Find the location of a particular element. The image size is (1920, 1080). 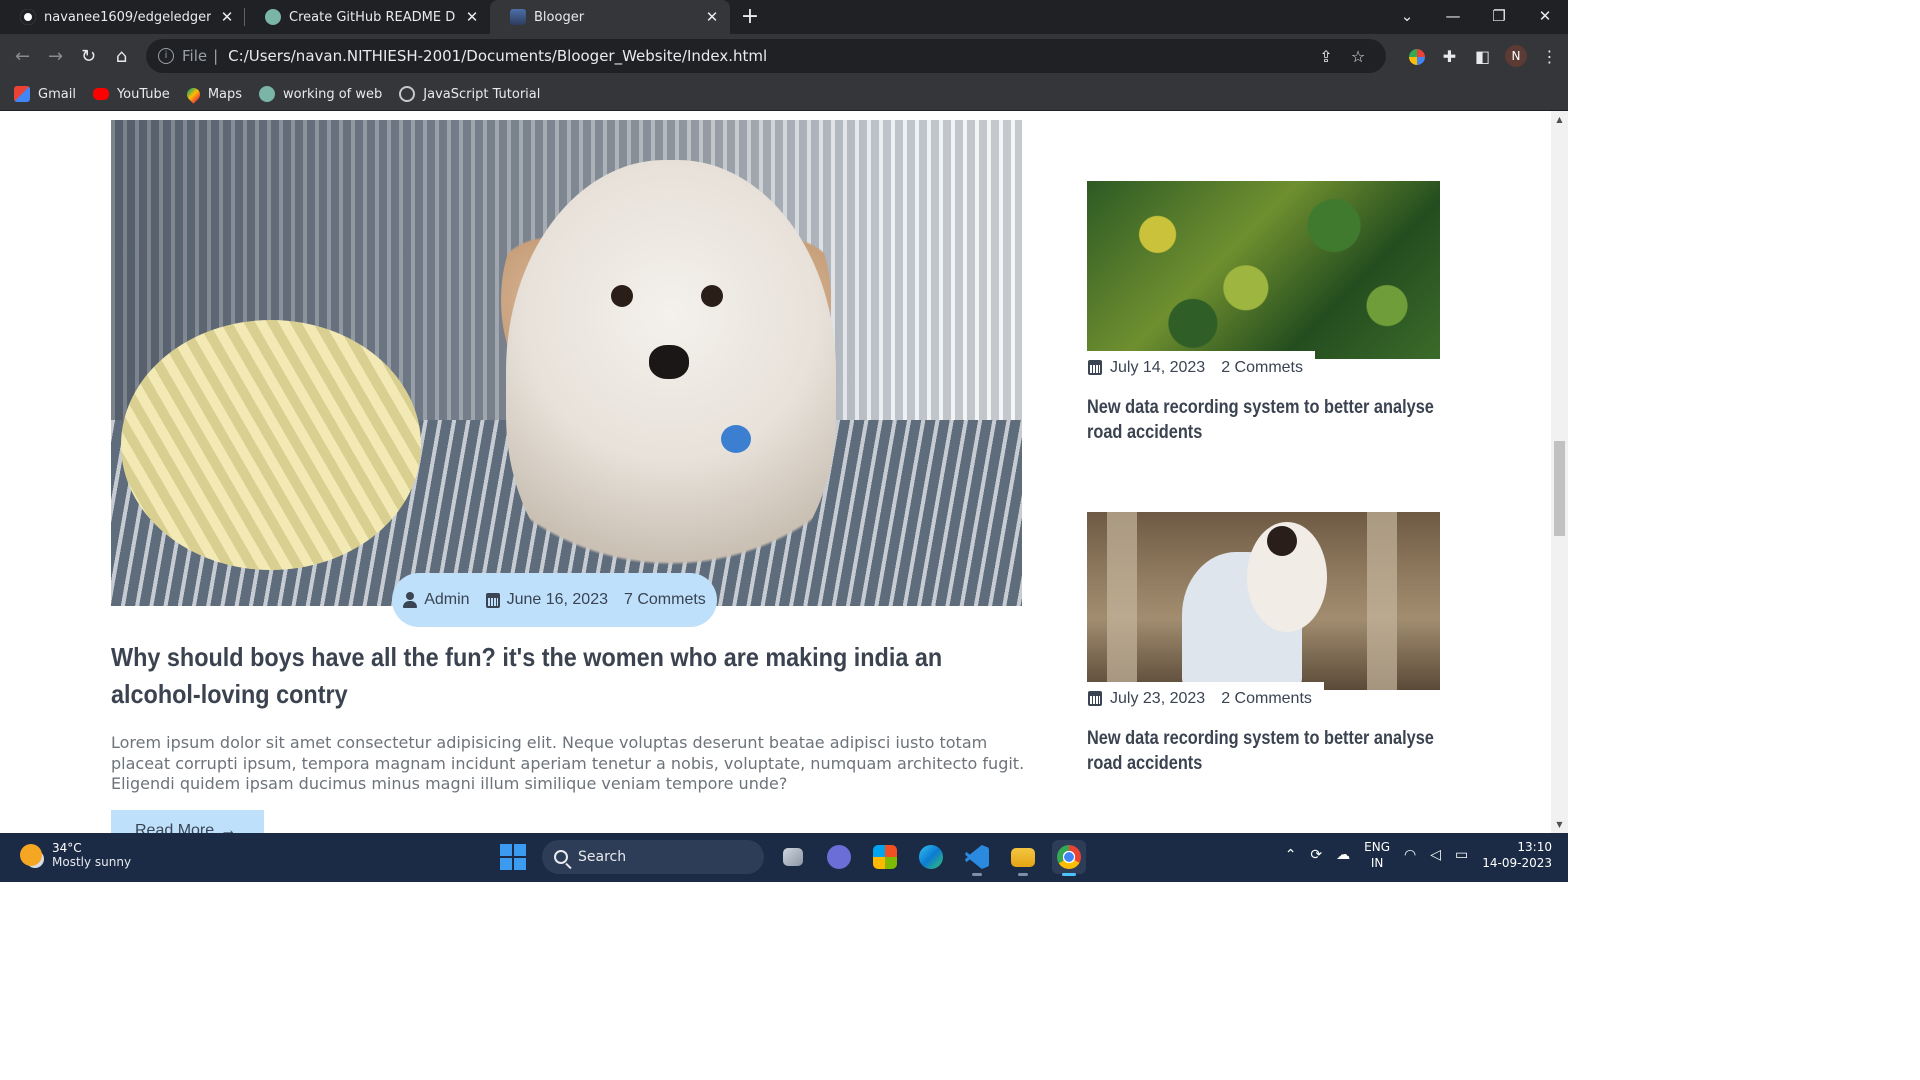

chrome-button is located at coordinates (1069, 858).